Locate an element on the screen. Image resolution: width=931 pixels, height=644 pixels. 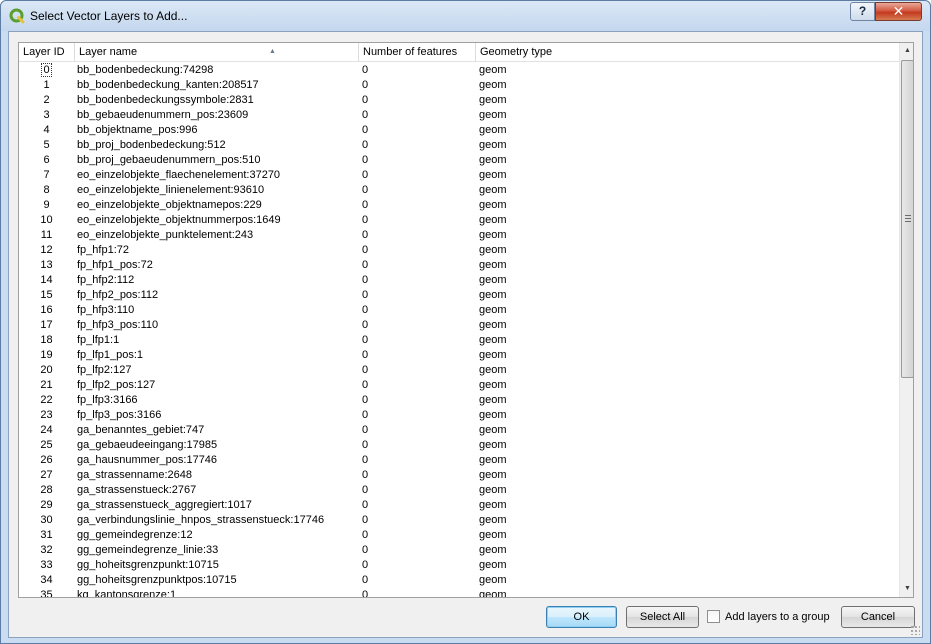
help-button: ? is located at coordinates (862, 11).